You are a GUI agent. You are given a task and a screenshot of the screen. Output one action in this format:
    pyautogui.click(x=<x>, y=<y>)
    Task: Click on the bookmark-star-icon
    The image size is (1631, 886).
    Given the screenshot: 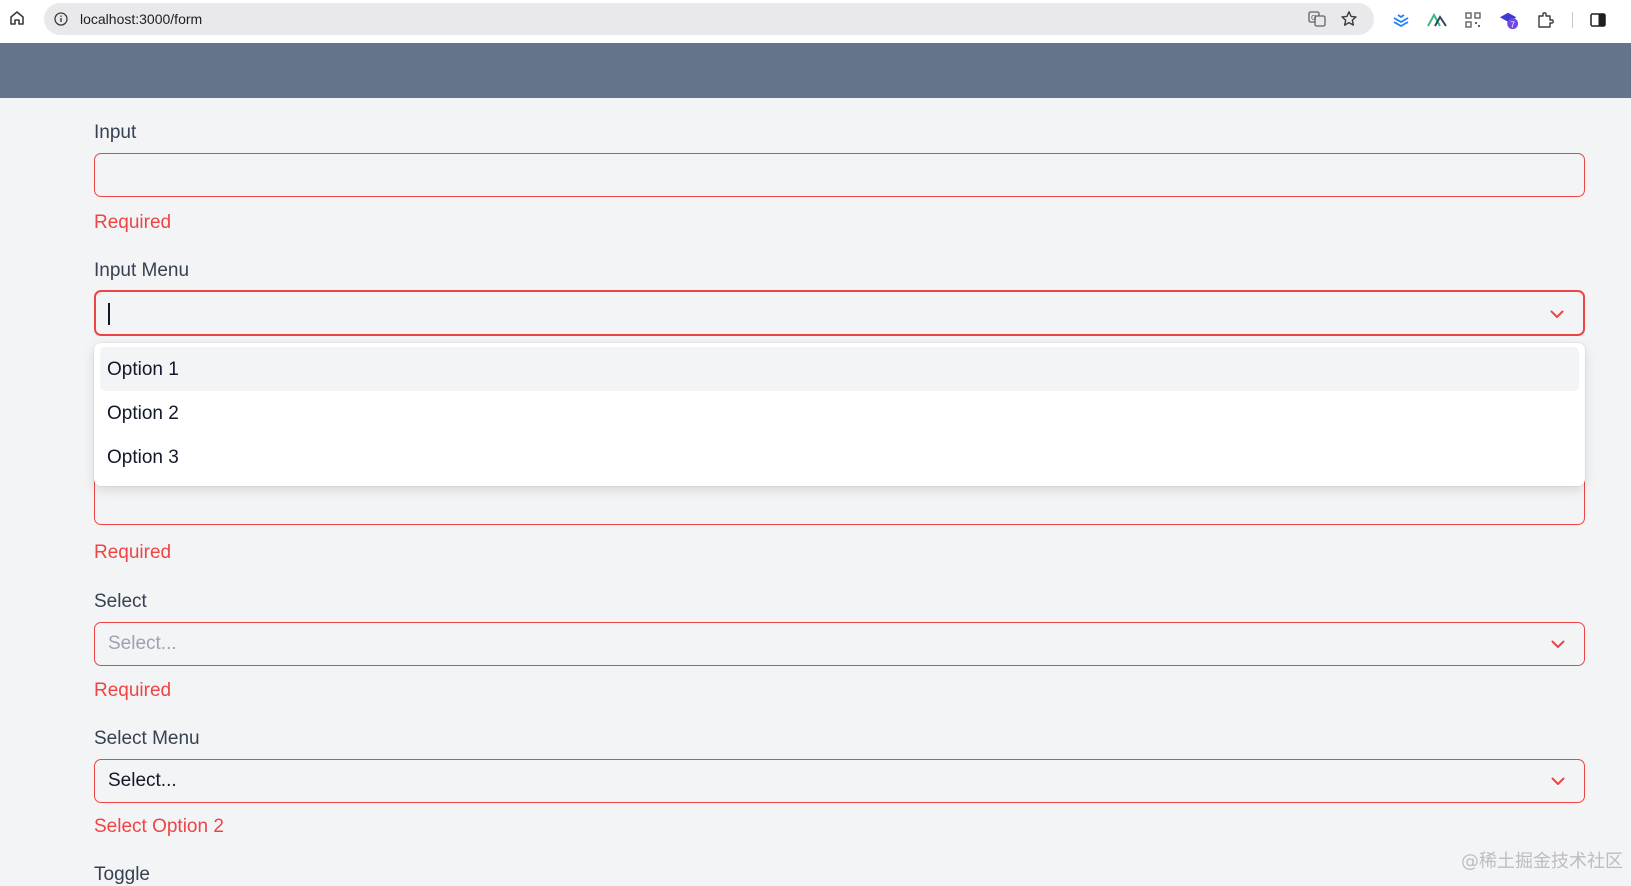 What is the action you would take?
    pyautogui.click(x=1349, y=19)
    